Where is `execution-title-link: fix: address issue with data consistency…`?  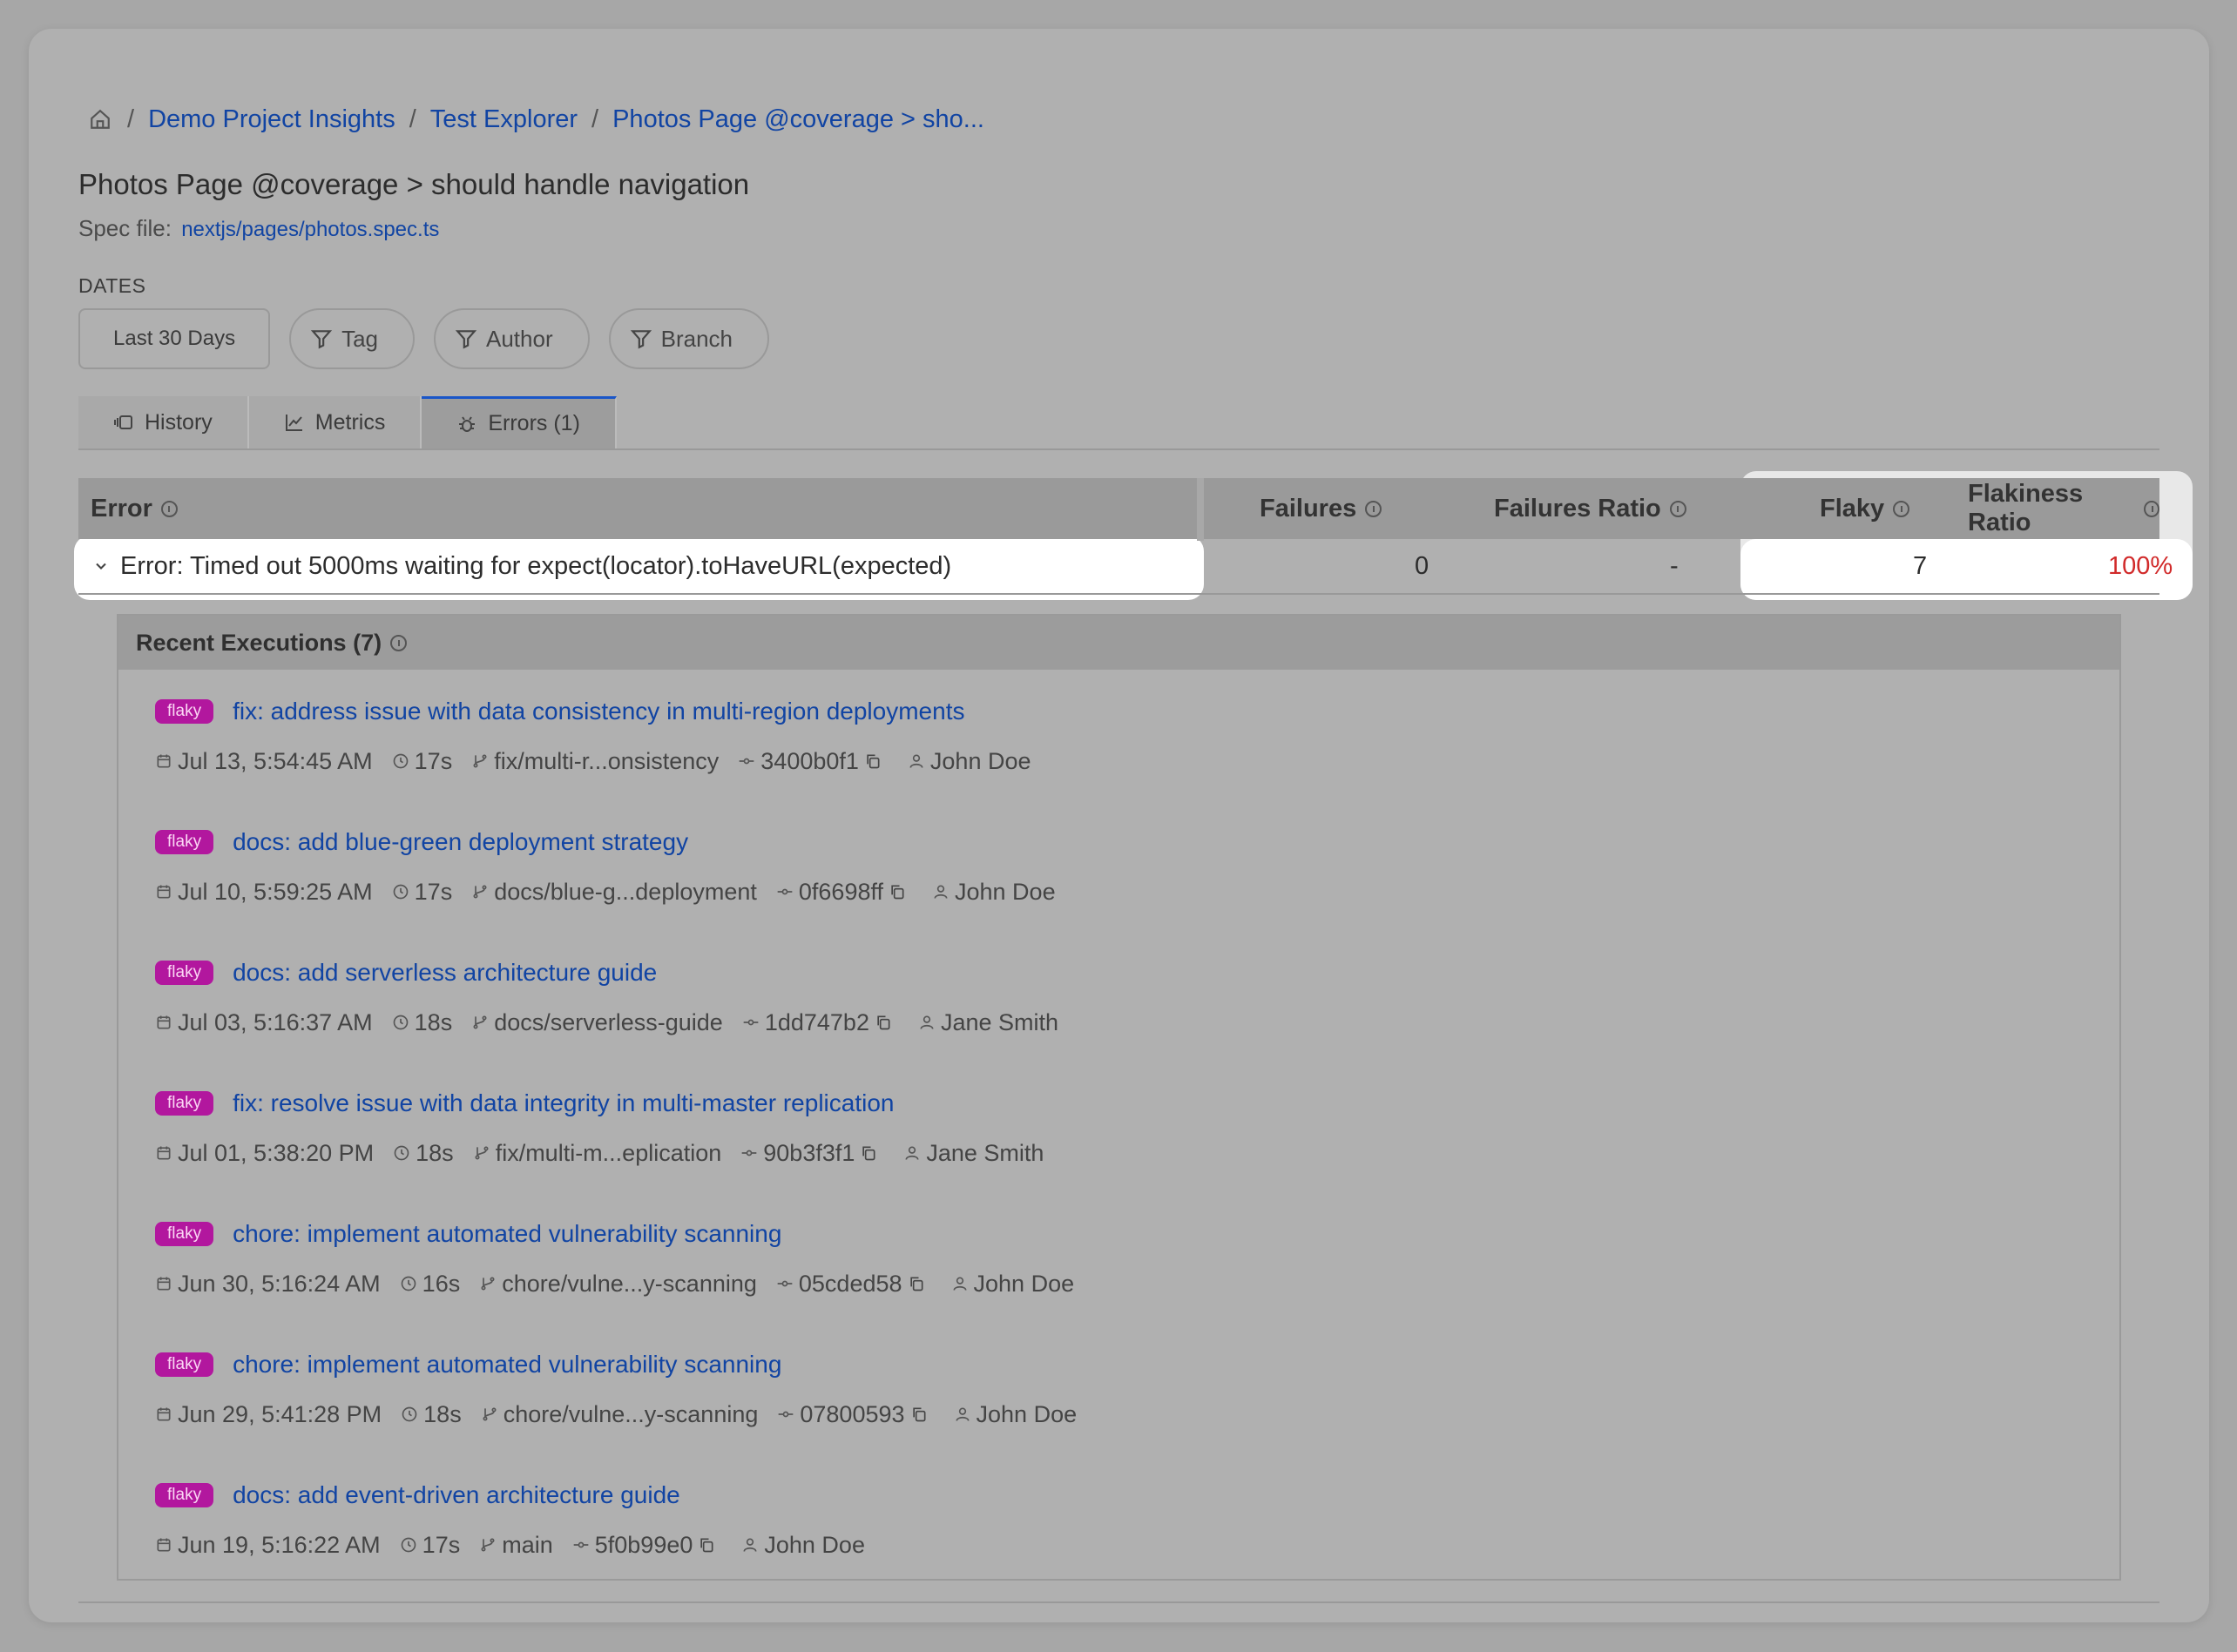
execution-title-link: fix: address issue with data consistency… is located at coordinates (598, 711).